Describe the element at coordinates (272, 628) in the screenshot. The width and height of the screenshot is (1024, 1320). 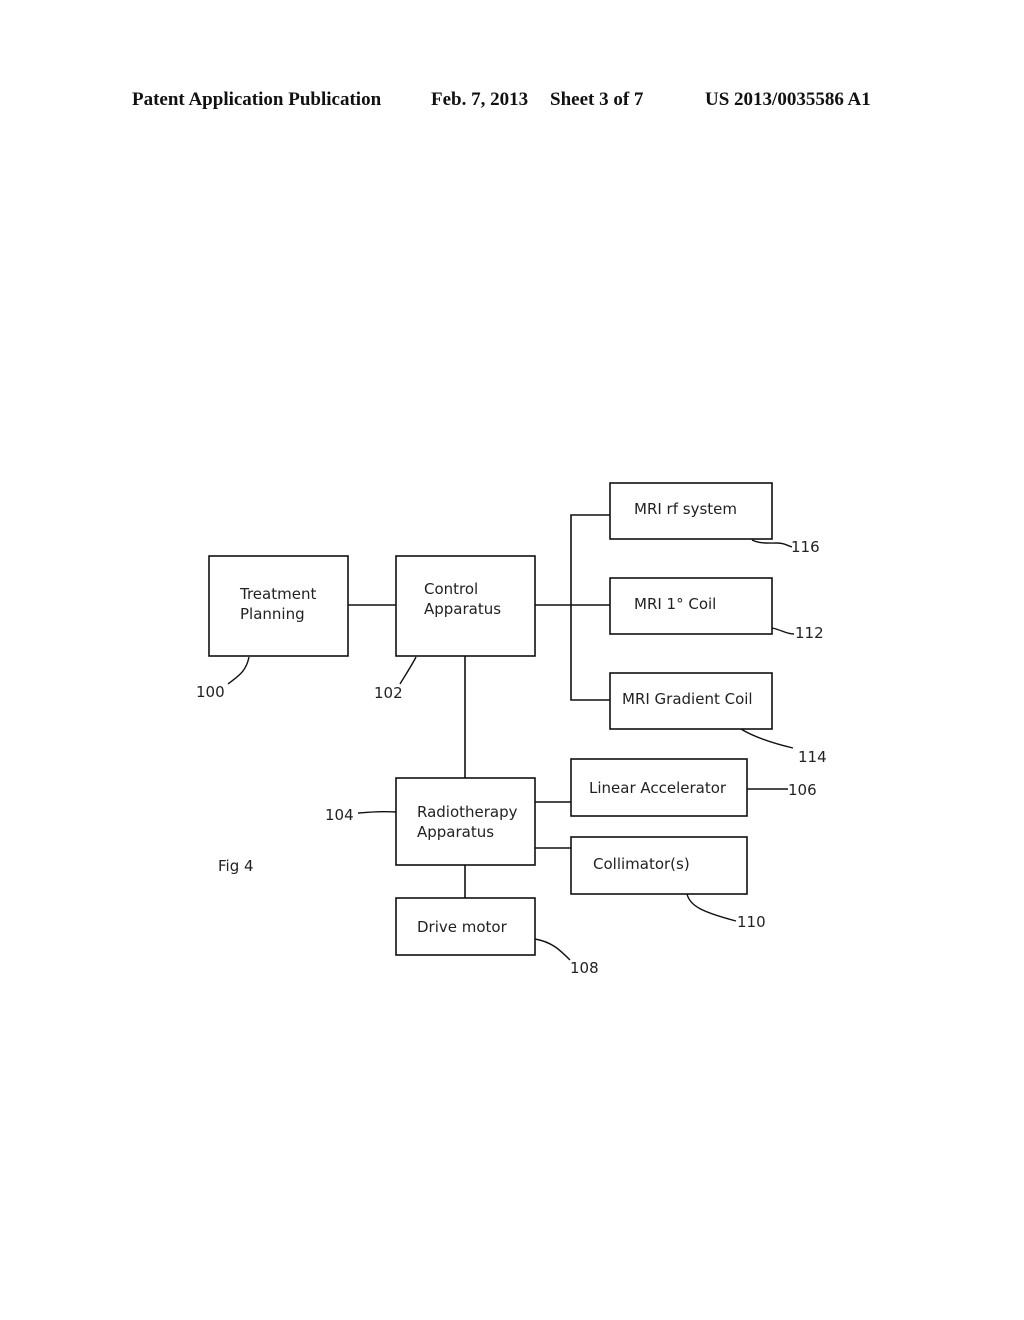
I see `block-treatment-planning: Treatment Planning 100` at that location.